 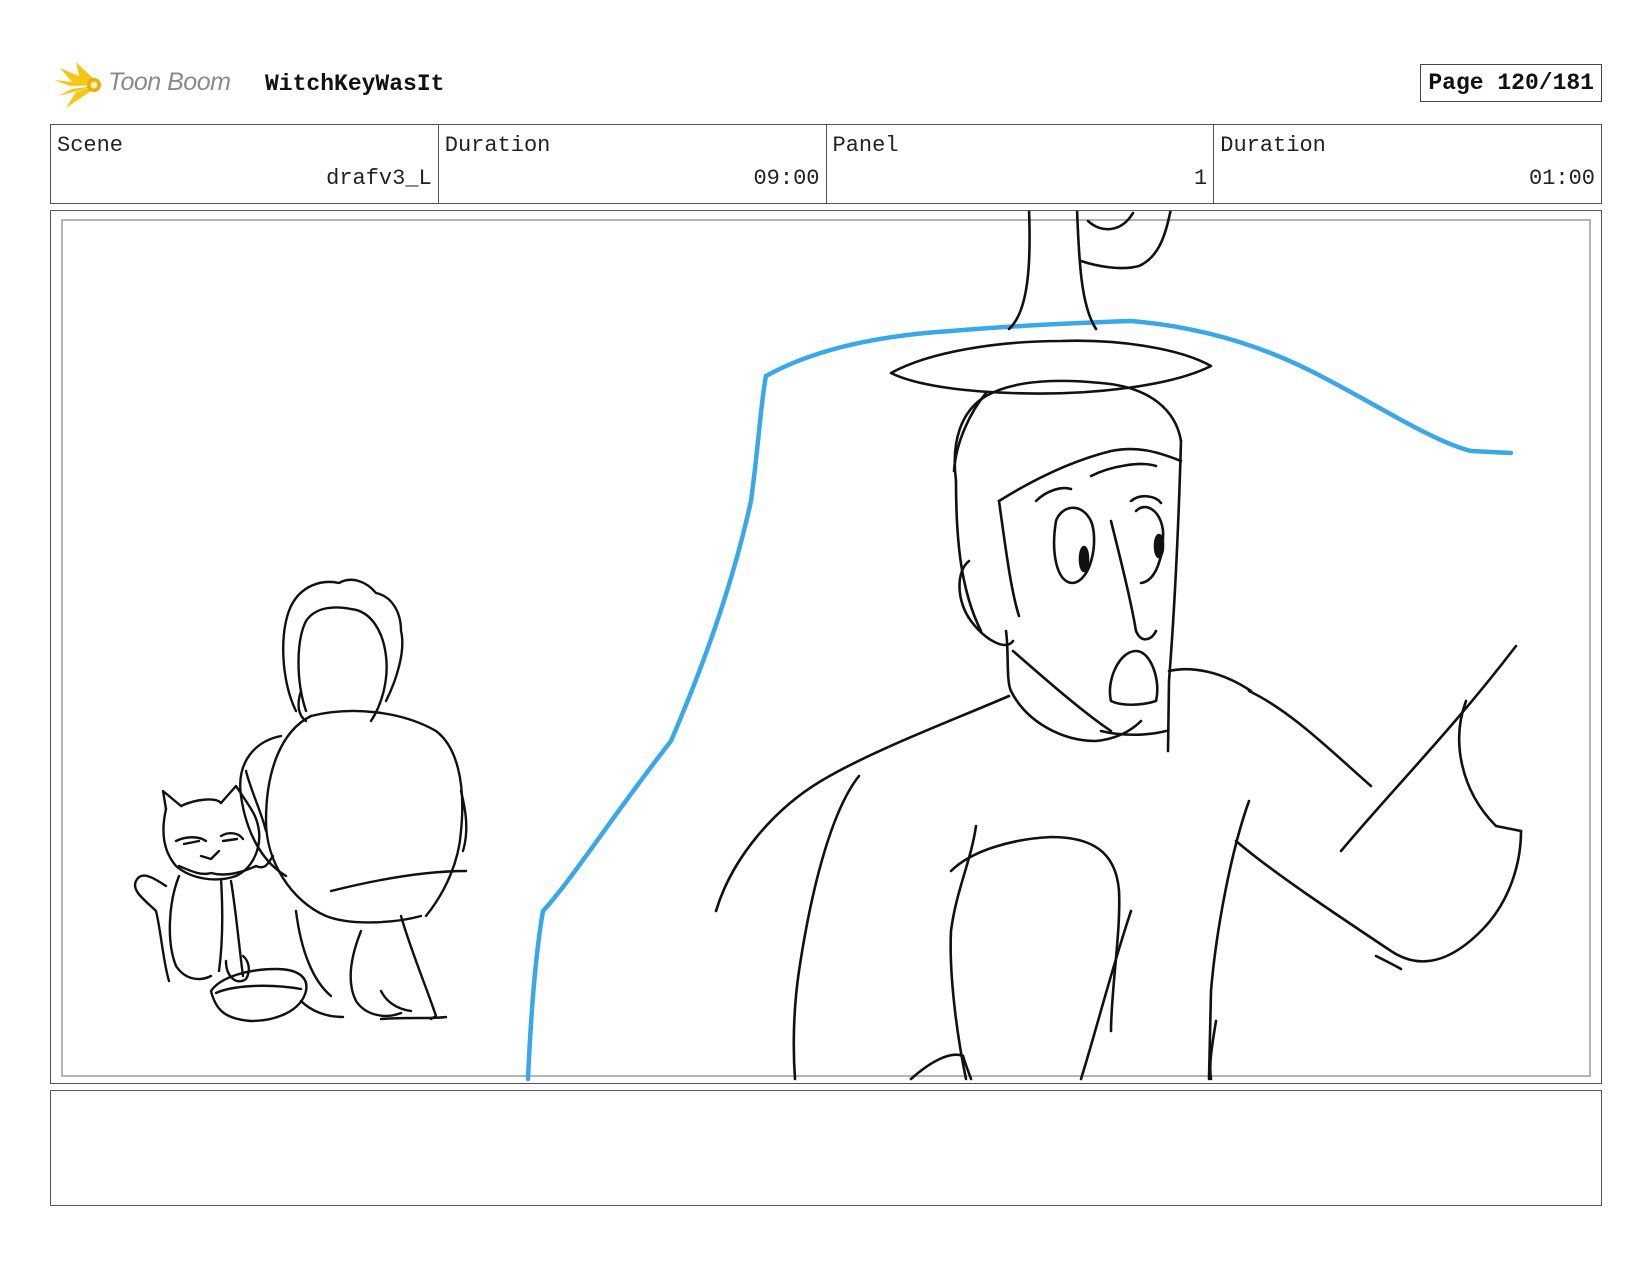 I want to click on toon-boom-logo: Toon Boom, so click(x=150, y=85).